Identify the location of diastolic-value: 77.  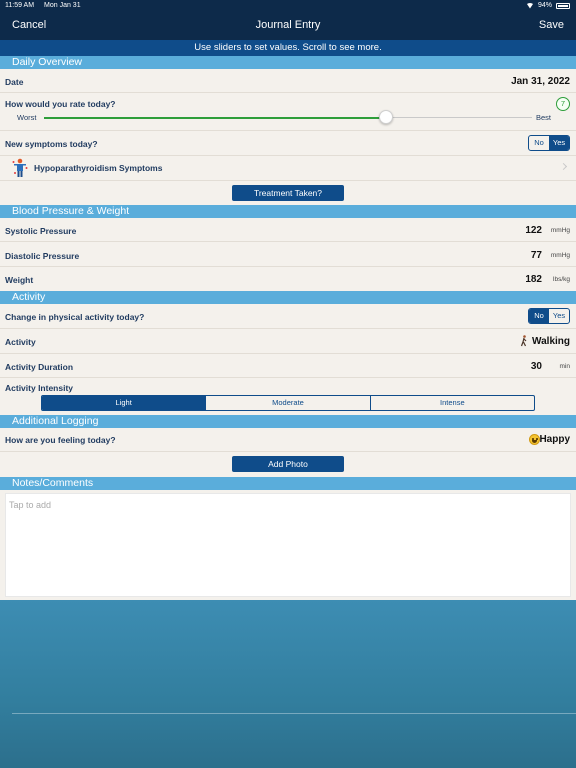
(536, 255).